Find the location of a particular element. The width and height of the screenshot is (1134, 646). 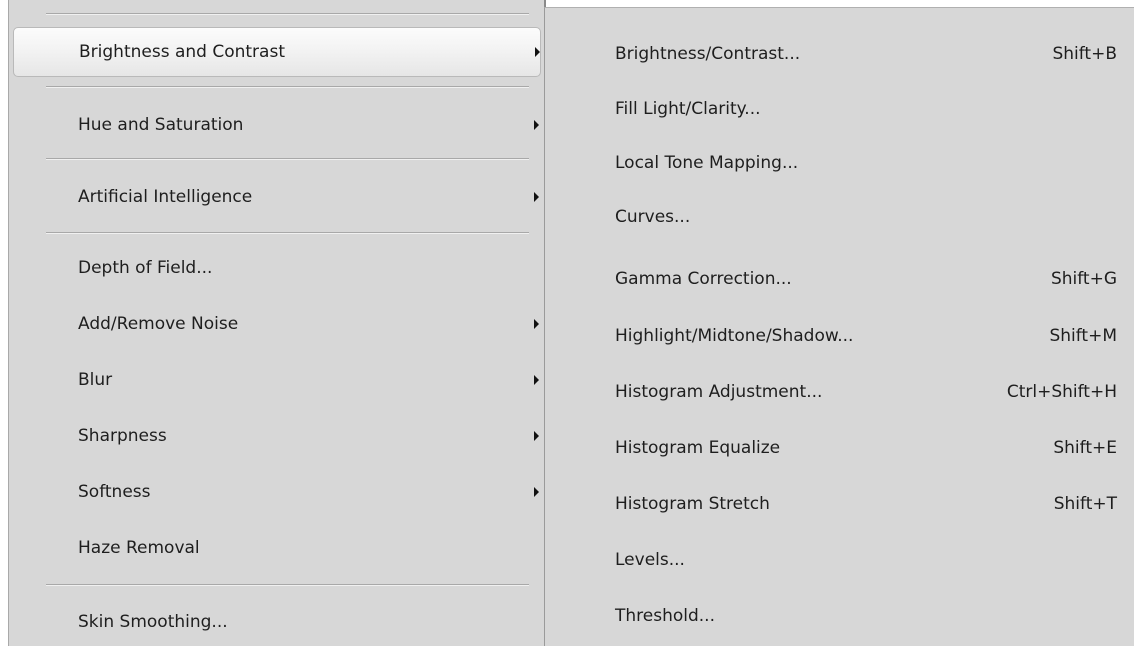

menu-item-hue-and-saturation: Hue and Saturation is located at coordinates (277, 125).